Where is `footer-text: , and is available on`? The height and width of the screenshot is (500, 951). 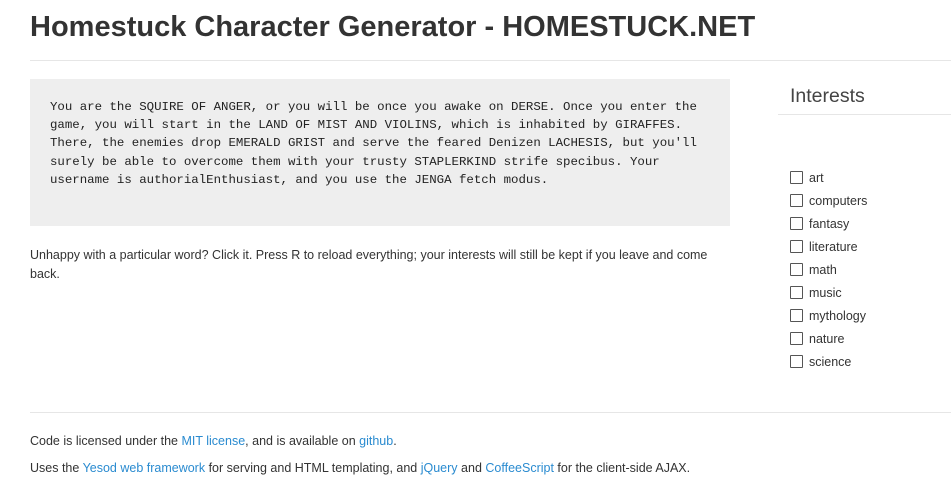 footer-text: , and is available on is located at coordinates (302, 441).